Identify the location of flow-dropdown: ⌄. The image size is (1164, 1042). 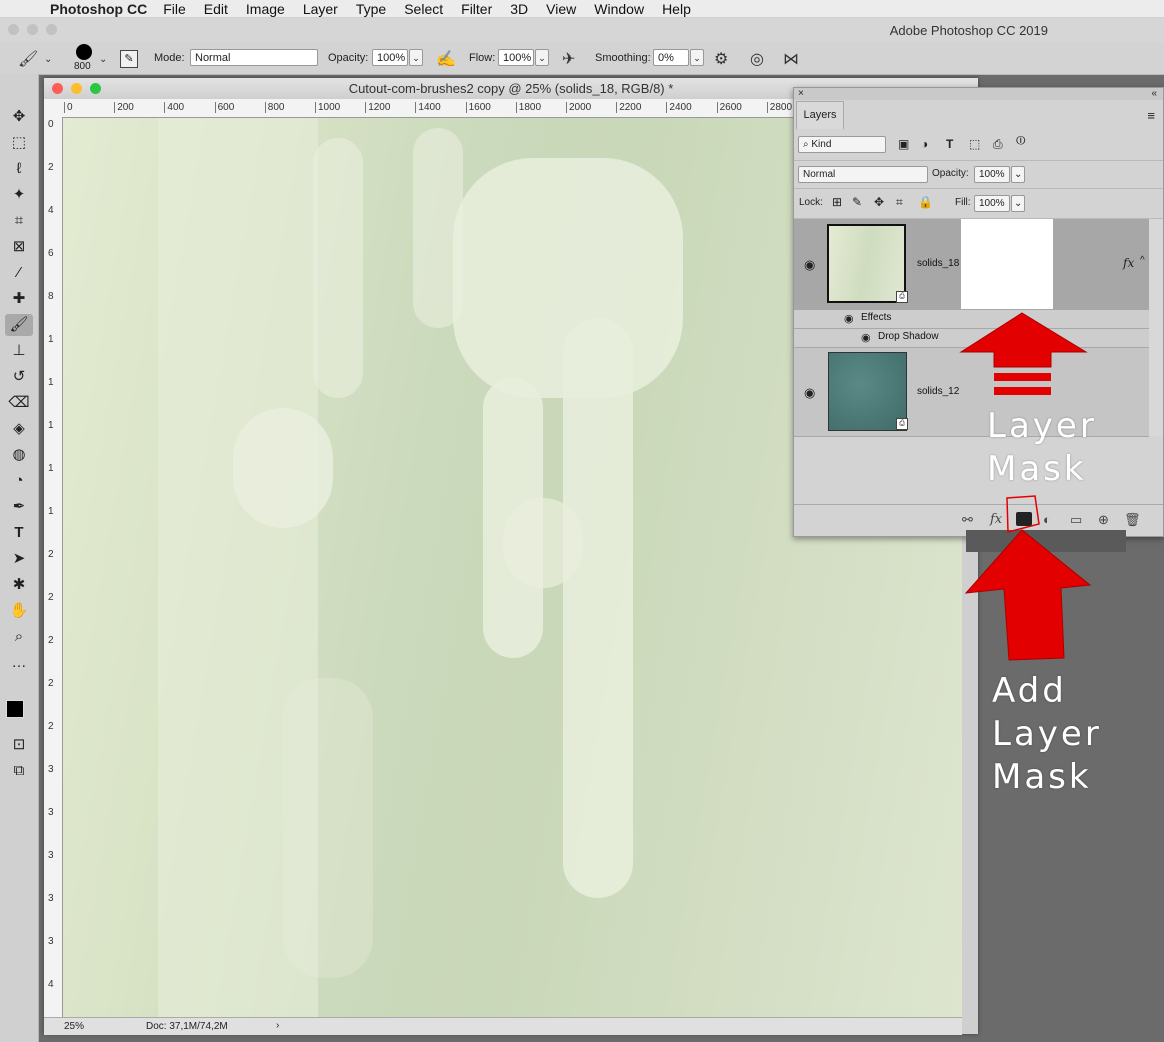
(542, 57).